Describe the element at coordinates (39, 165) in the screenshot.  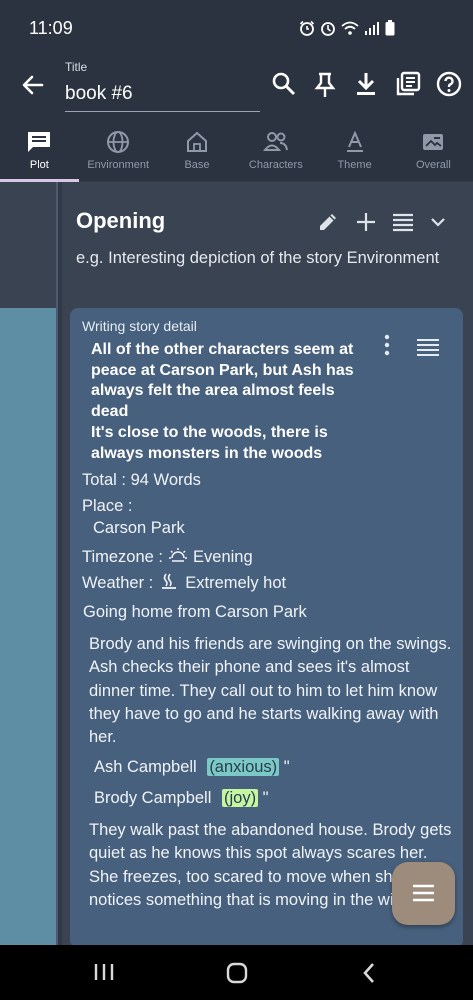
I see `tab-label: Plot` at that location.